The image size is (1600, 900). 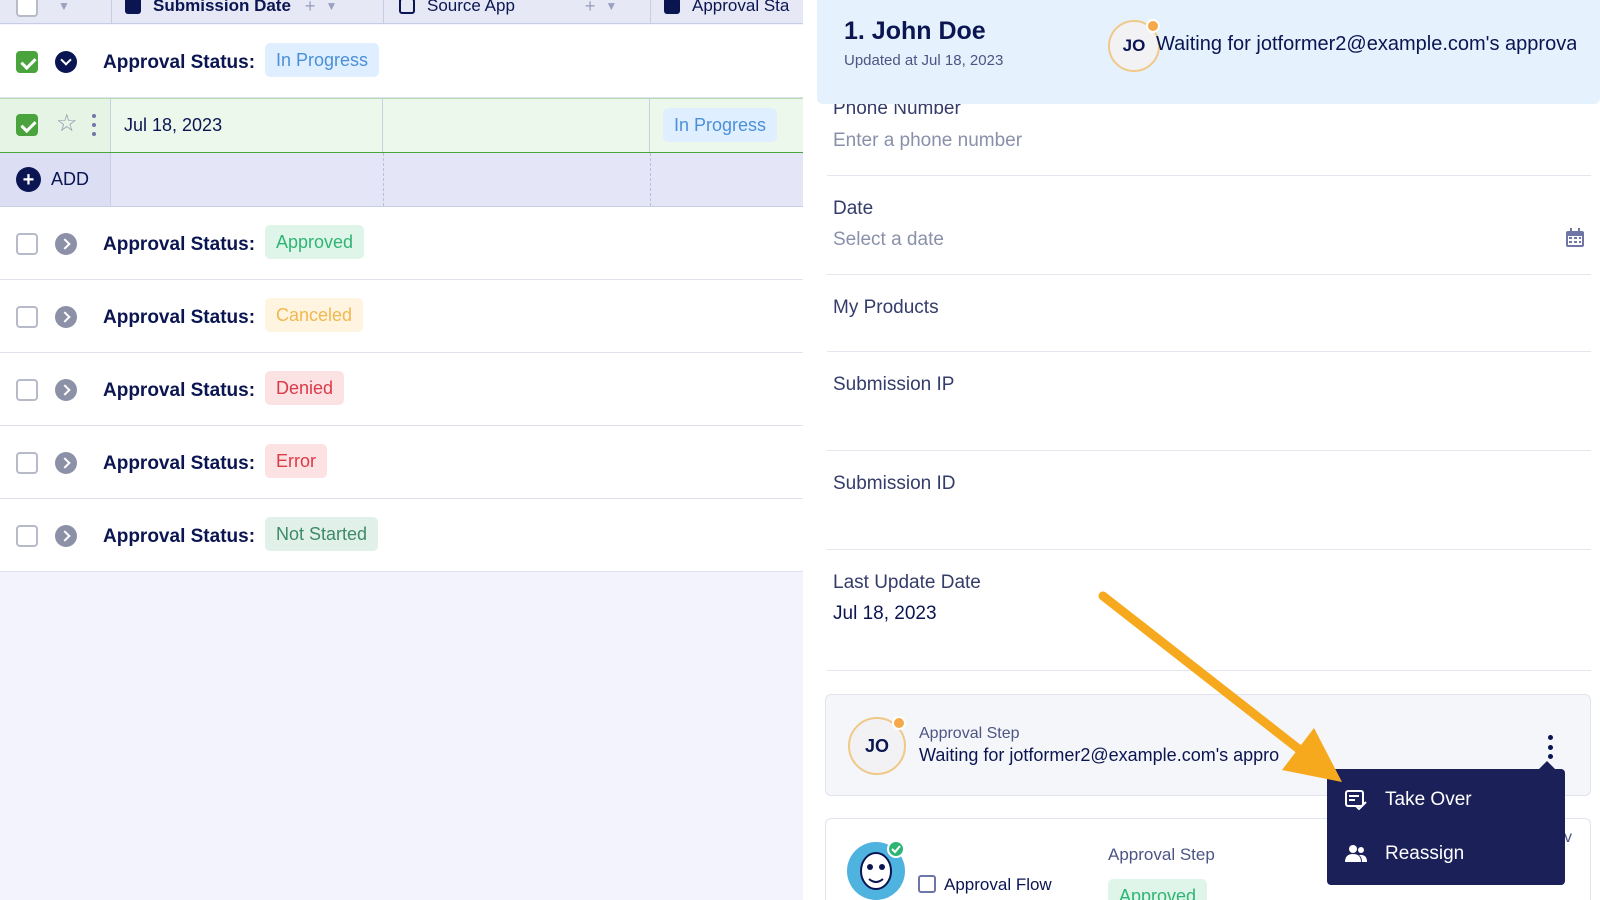 I want to click on robot-avatar-icon, so click(x=876, y=870).